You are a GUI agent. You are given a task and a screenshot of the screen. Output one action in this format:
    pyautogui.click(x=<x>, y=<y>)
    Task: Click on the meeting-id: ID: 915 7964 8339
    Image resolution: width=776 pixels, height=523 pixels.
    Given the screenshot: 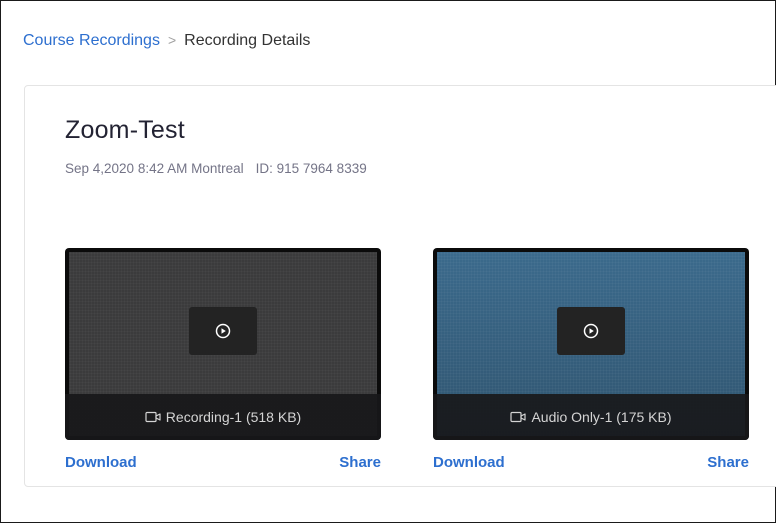 What is the action you would take?
    pyautogui.click(x=311, y=168)
    